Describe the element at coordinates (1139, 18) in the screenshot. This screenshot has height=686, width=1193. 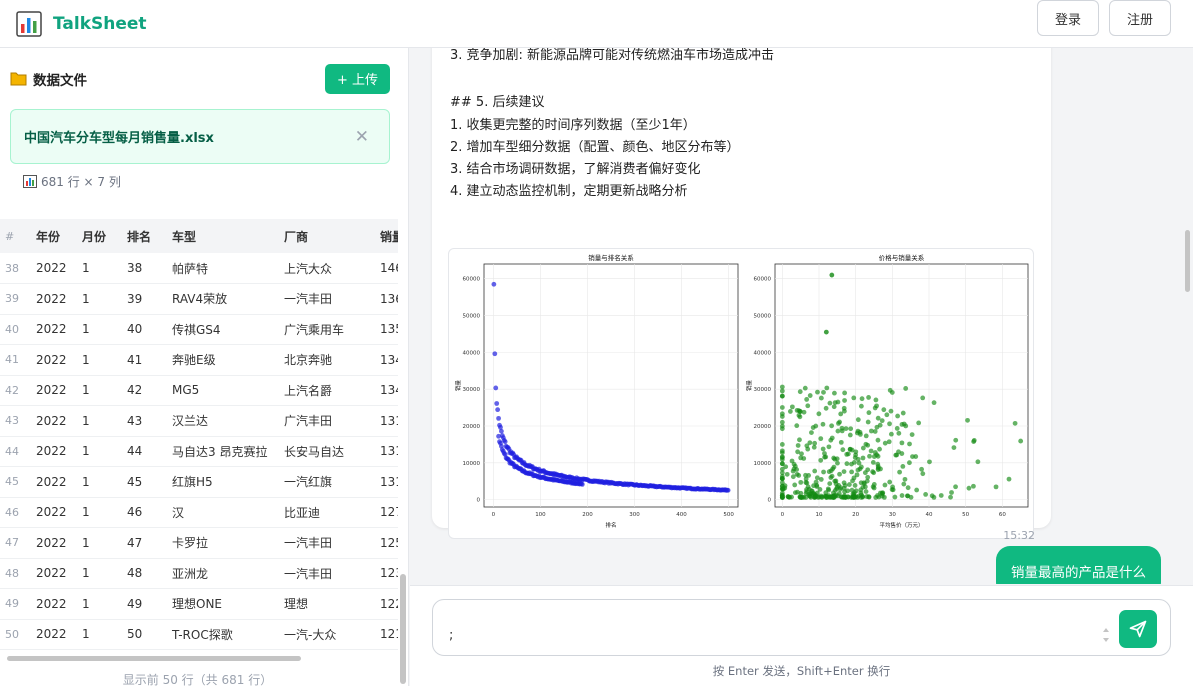
I see `register-button: 注册` at that location.